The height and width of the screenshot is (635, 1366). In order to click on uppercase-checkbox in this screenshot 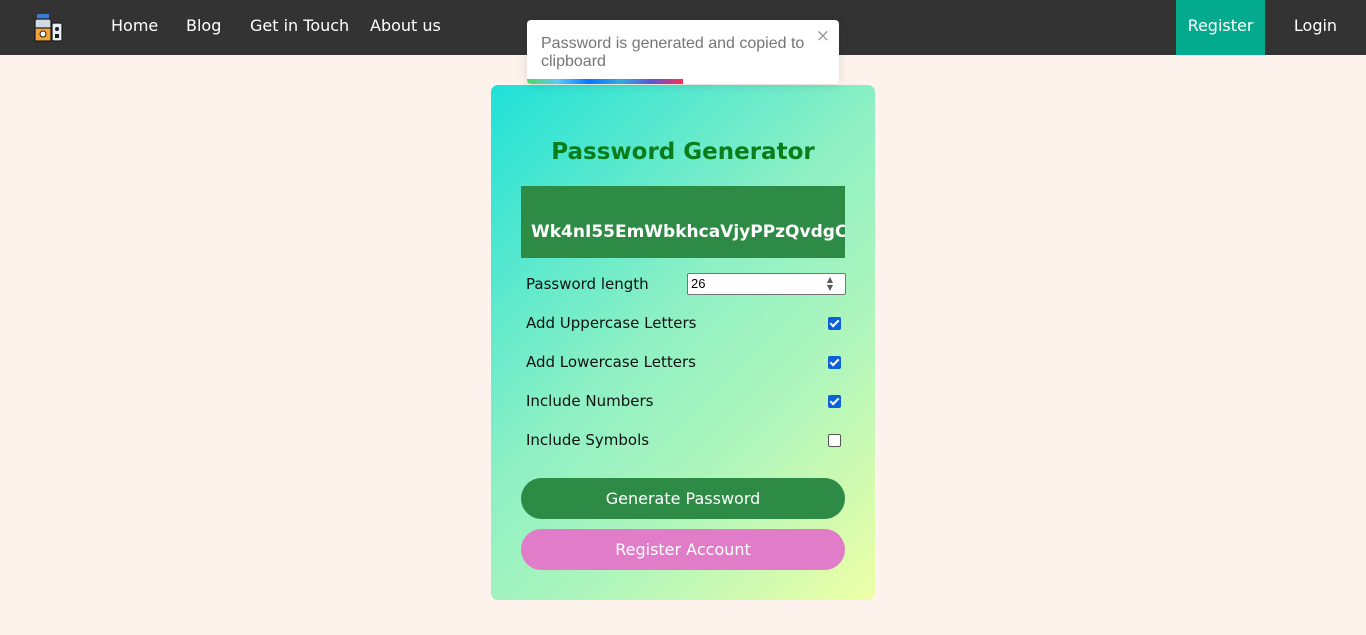, I will do `click(834, 323)`.